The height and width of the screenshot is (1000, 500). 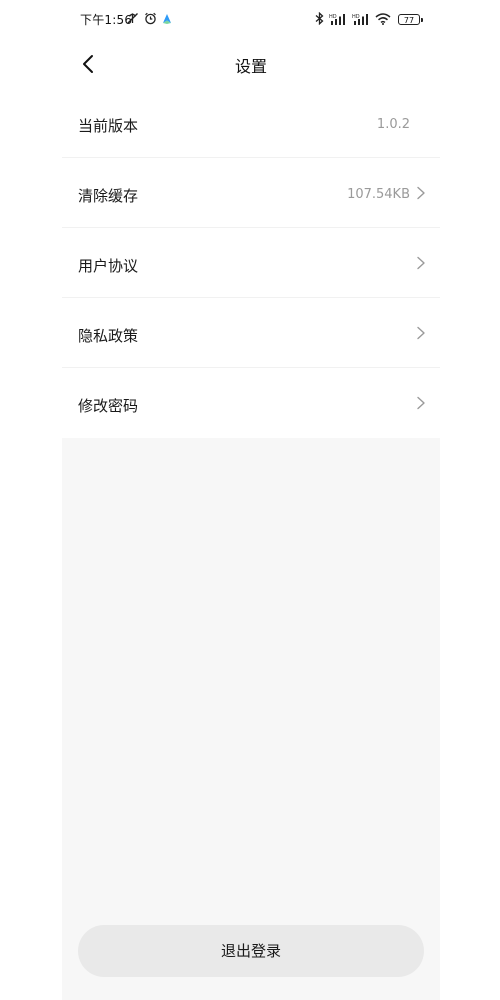 What do you see at coordinates (108, 196) in the screenshot?
I see `settings-item-label: 清除缓存` at bounding box center [108, 196].